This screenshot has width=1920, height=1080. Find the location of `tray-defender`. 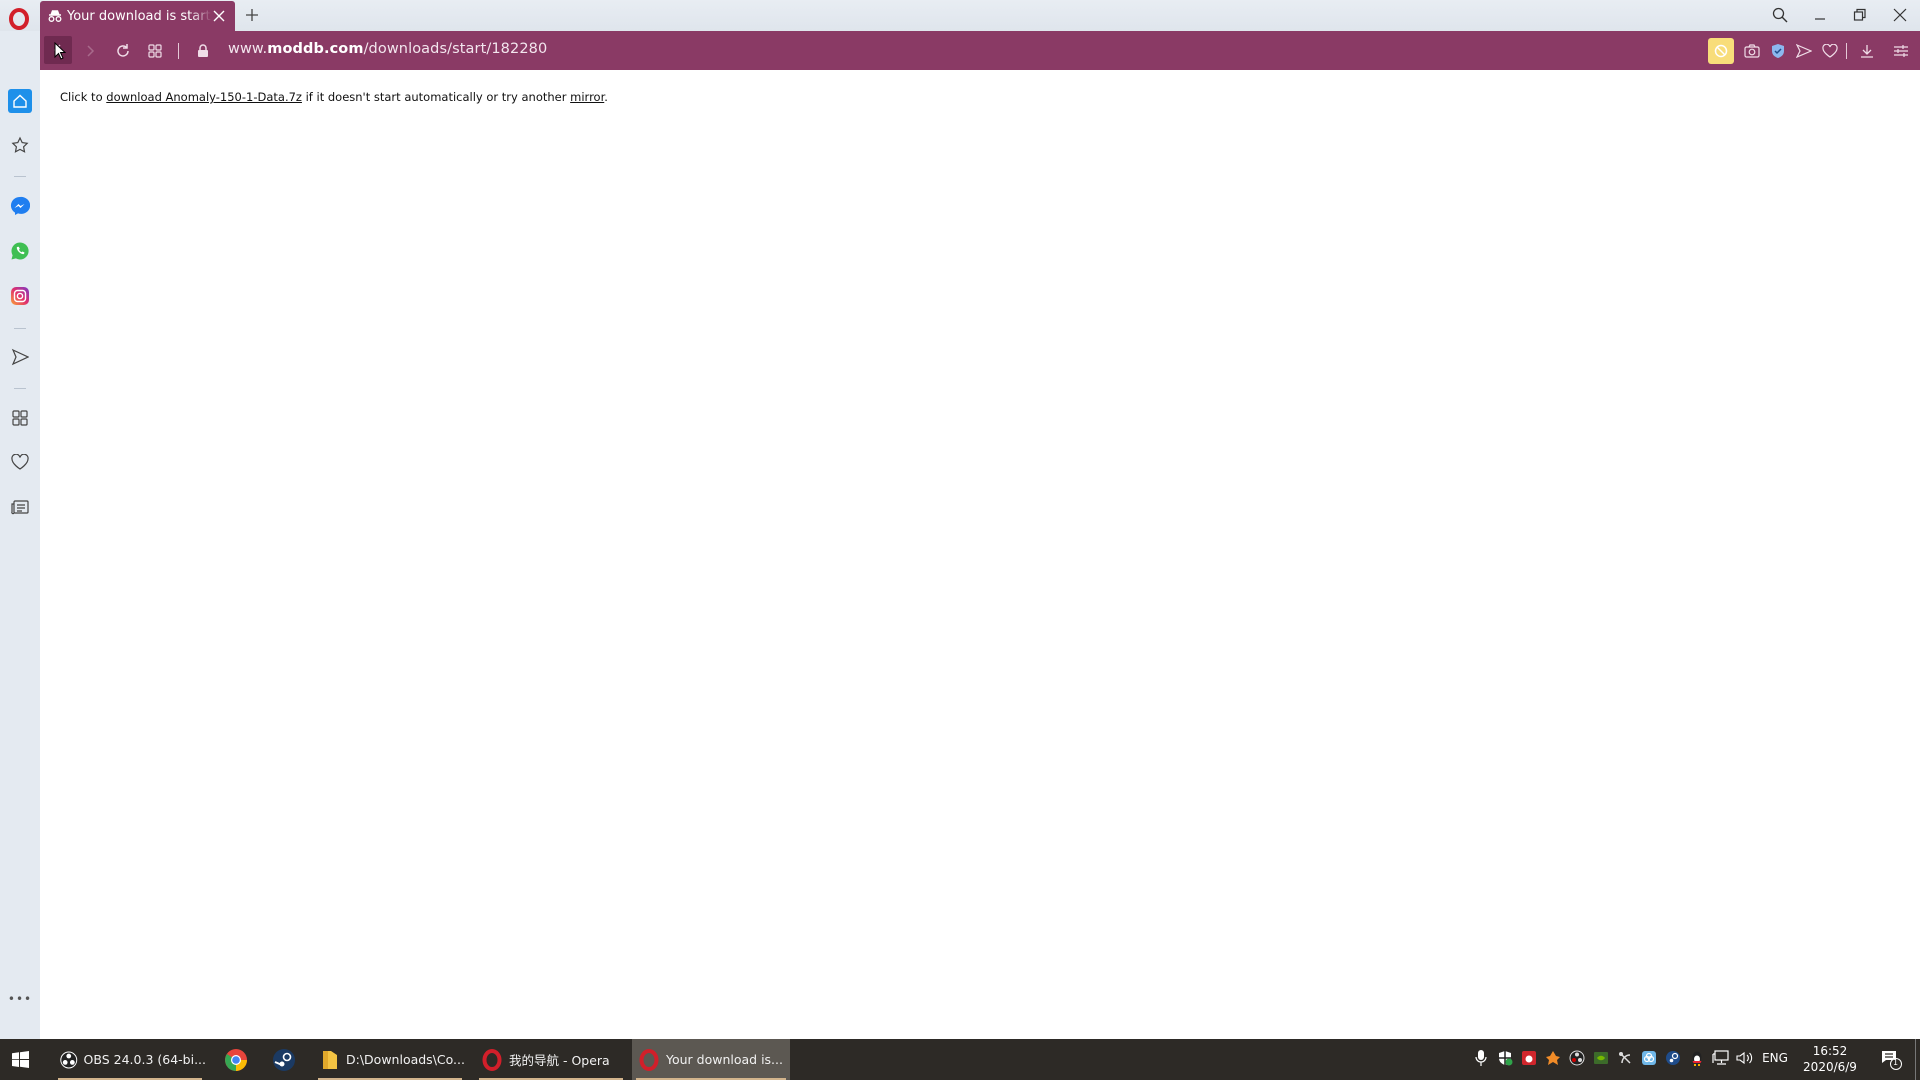

tray-defender is located at coordinates (1505, 1058).